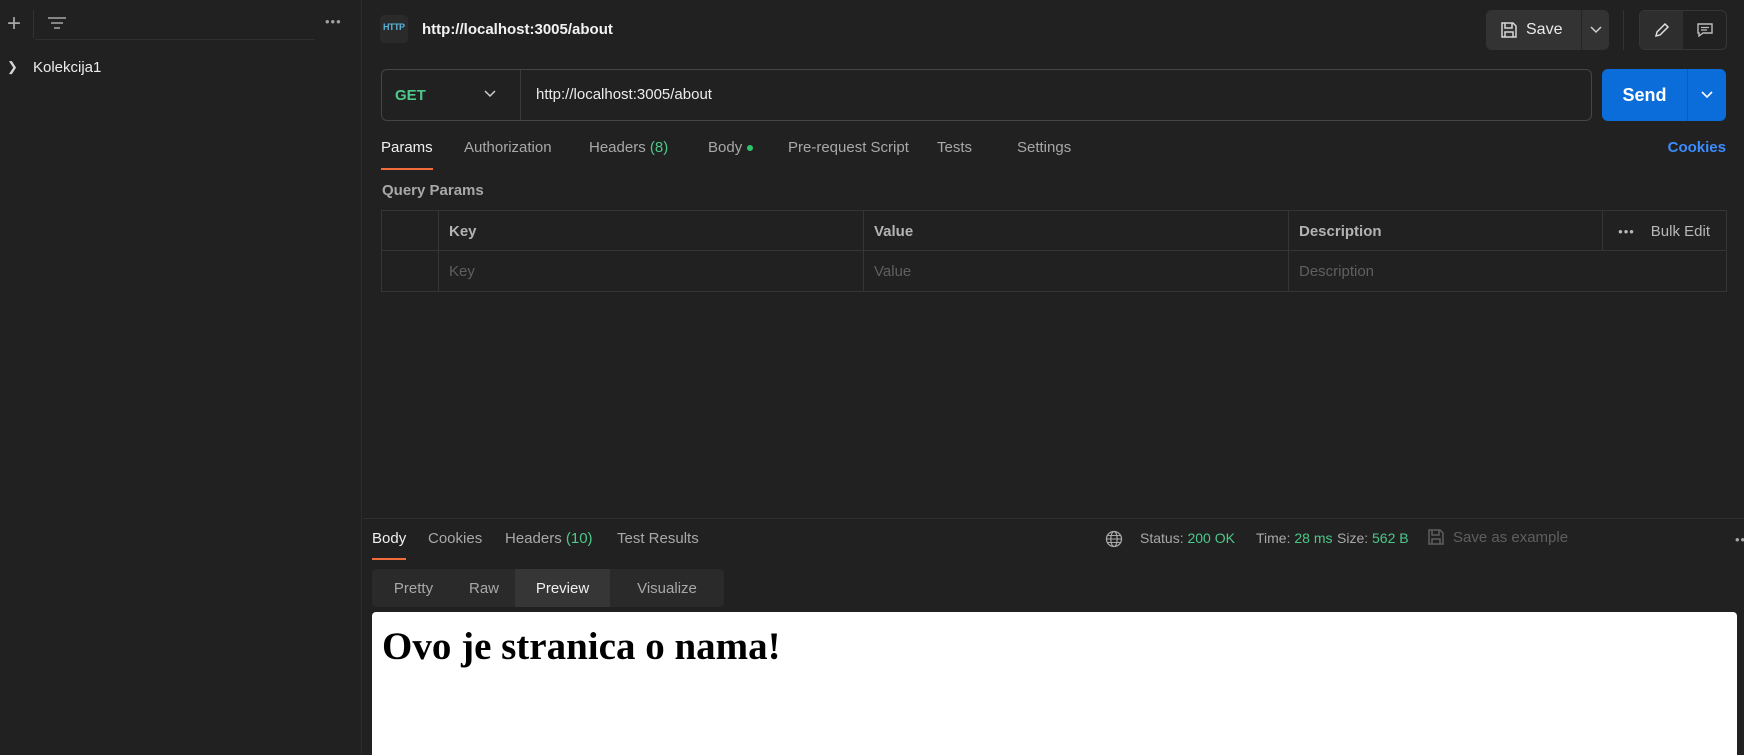  What do you see at coordinates (407, 154) in the screenshot?
I see `tab-params: Params` at bounding box center [407, 154].